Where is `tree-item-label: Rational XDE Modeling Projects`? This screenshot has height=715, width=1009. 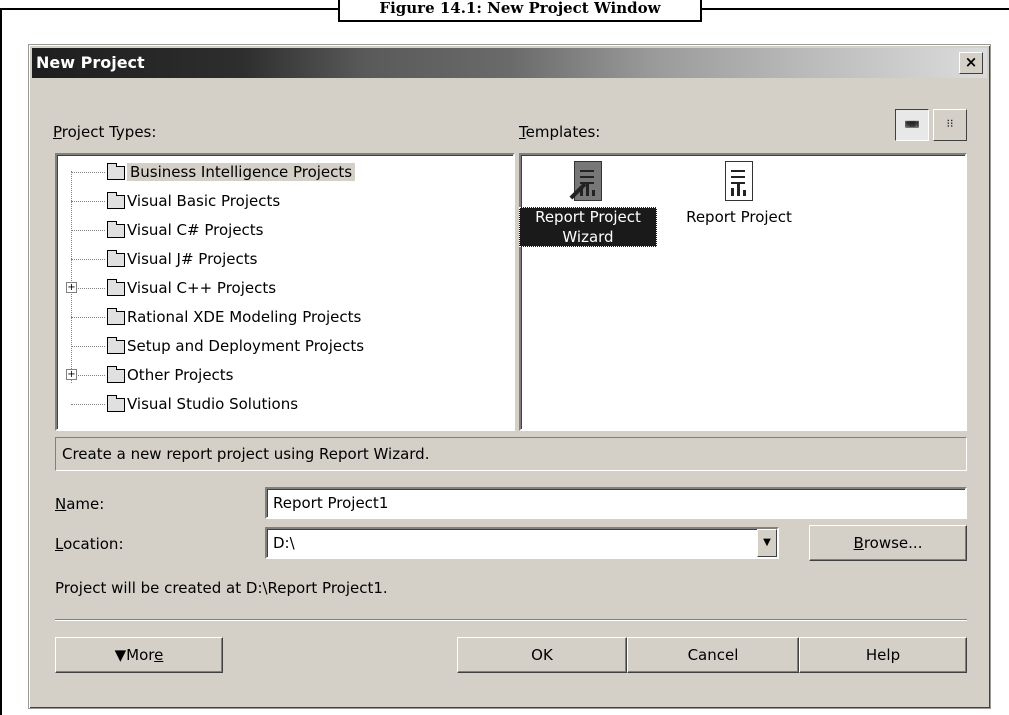 tree-item-label: Rational XDE Modeling Projects is located at coordinates (244, 317).